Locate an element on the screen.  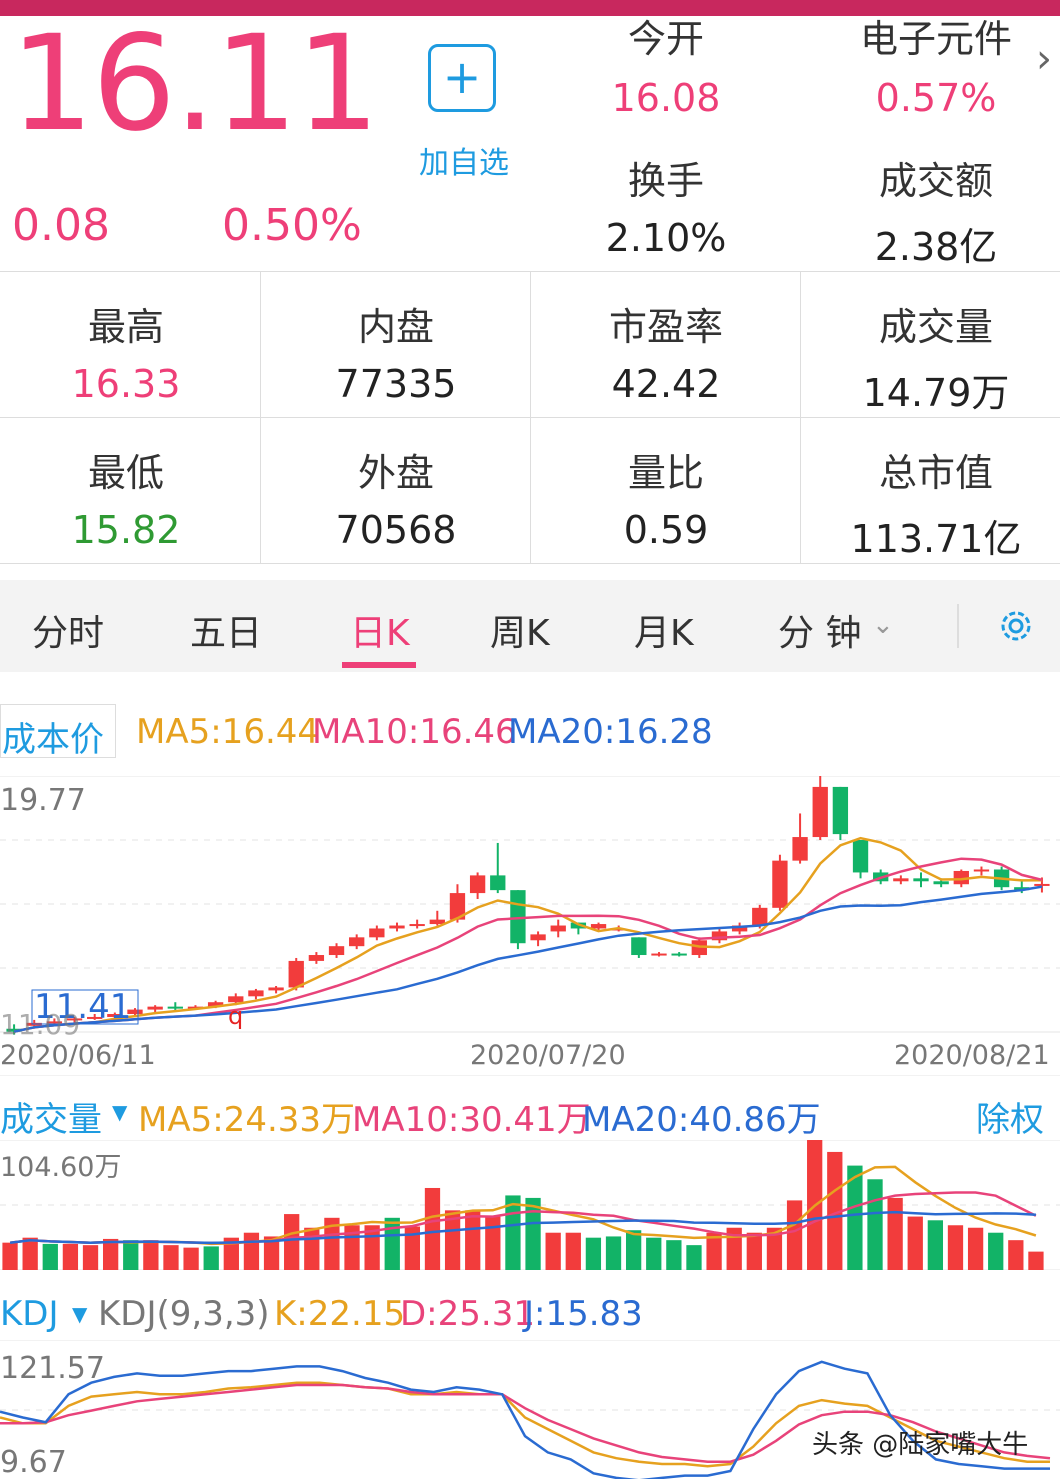
tab-divider is located at coordinates (958, 626).